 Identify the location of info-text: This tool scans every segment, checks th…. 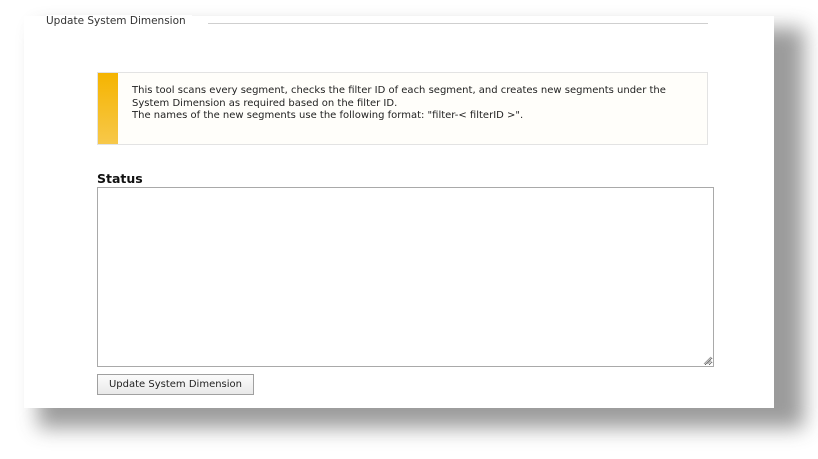
(417, 104).